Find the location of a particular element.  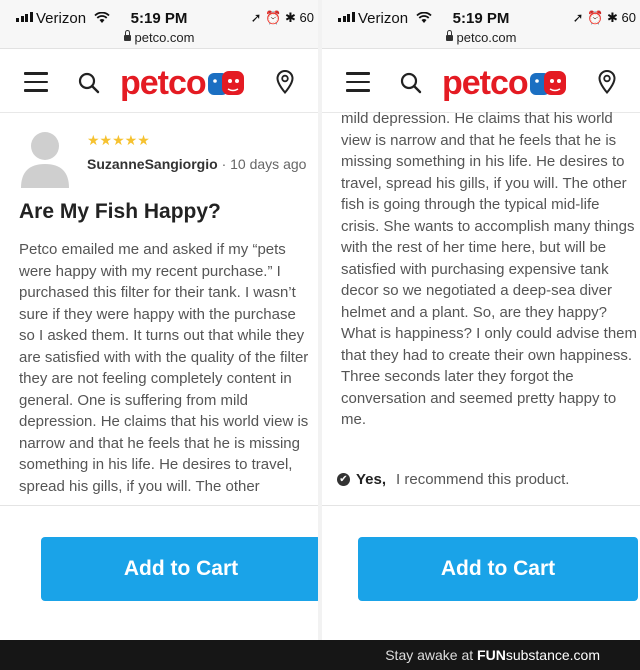

recommendation: ✔ Yes, I recommend this product. is located at coordinates (453, 479).